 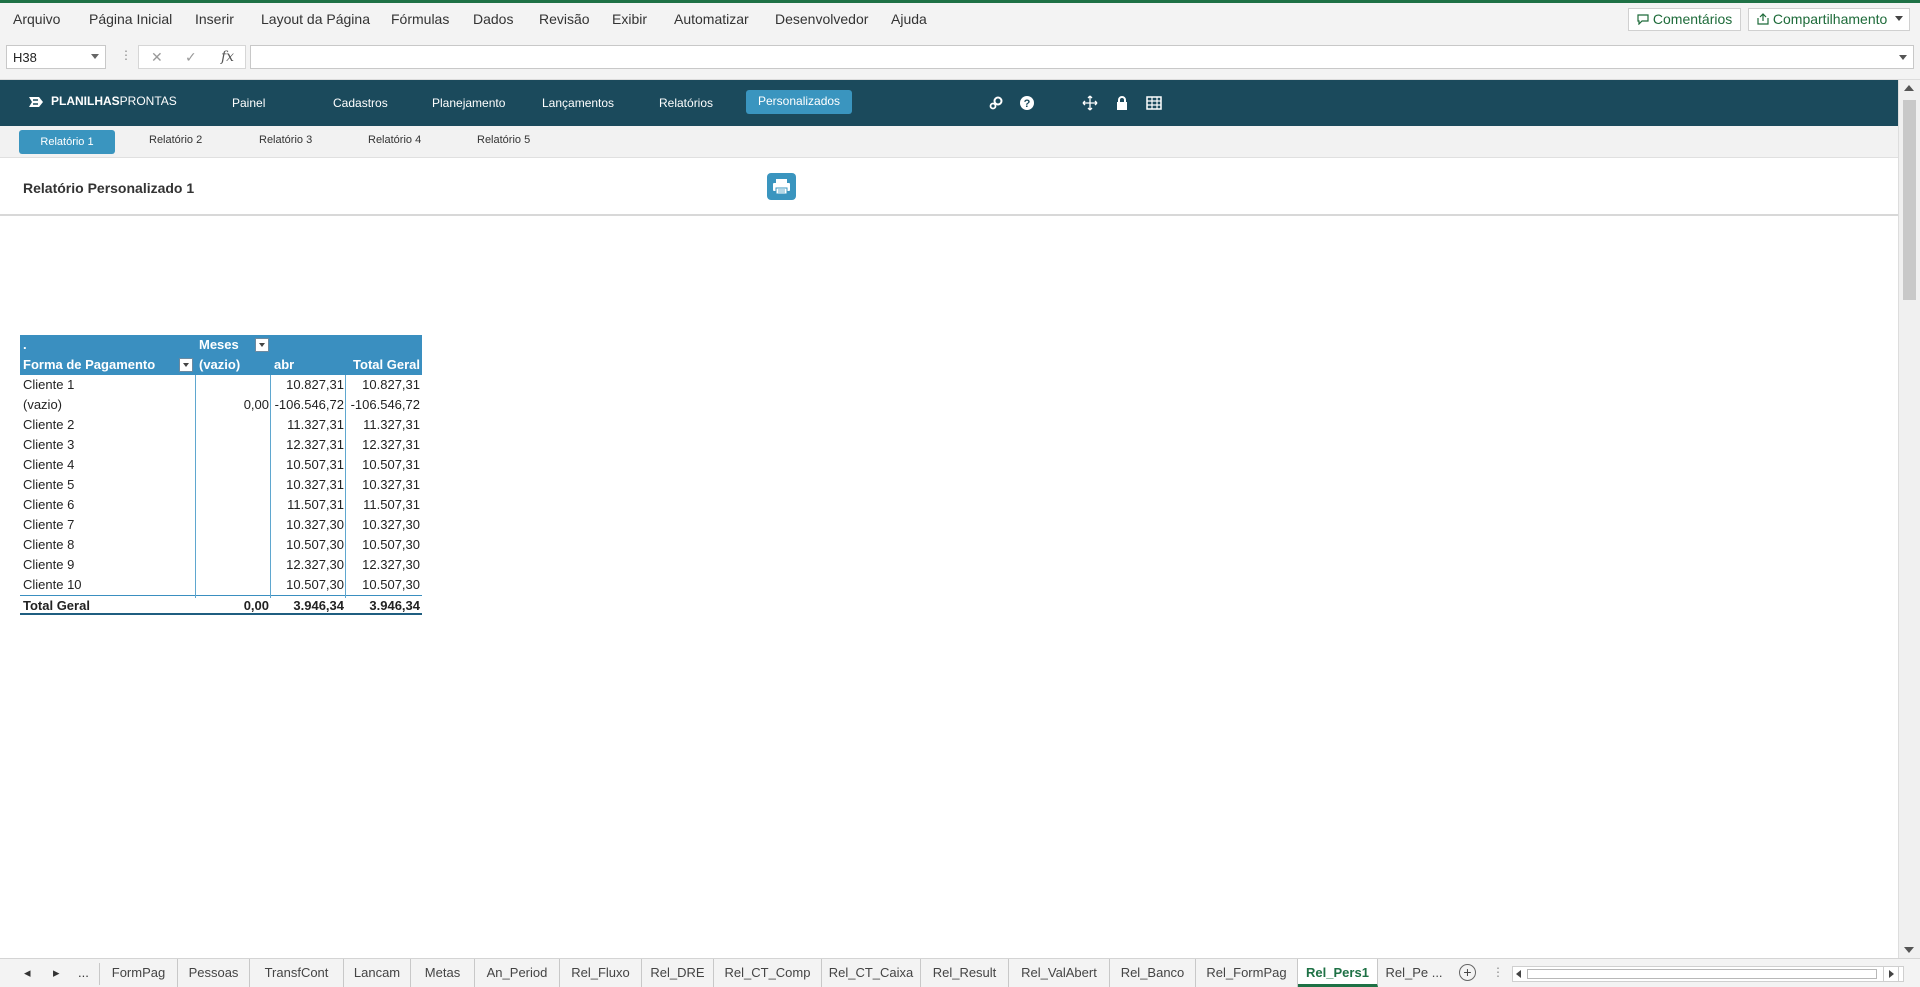 What do you see at coordinates (1154, 103) in the screenshot?
I see `grid-icon` at bounding box center [1154, 103].